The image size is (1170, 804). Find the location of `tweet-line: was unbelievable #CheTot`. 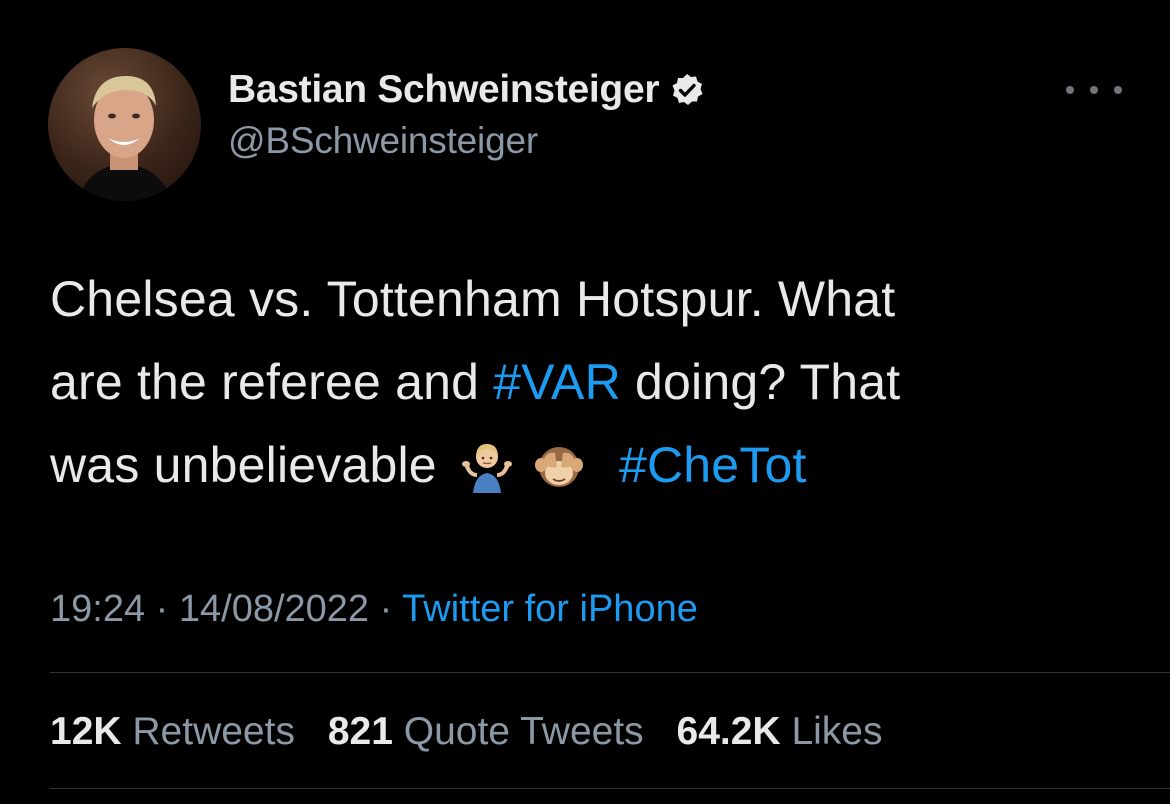

tweet-line: was unbelievable #CheTot is located at coordinates (595, 465).